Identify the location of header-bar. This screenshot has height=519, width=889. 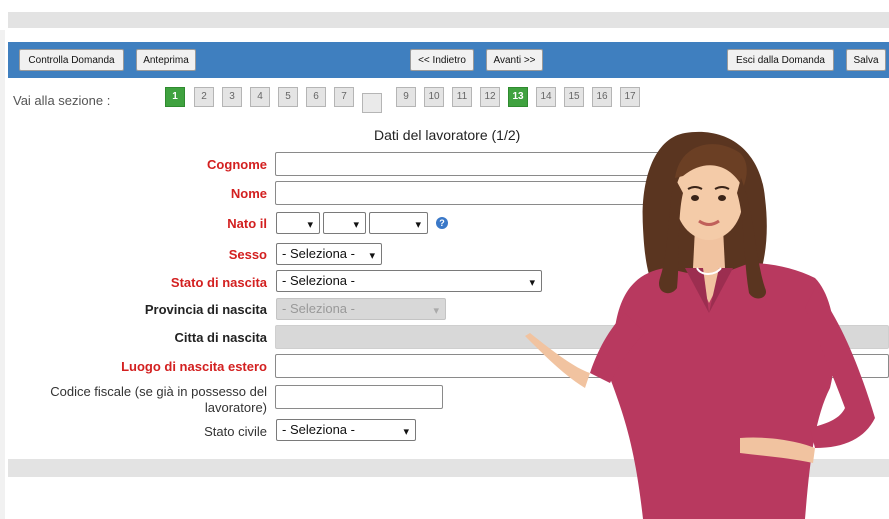
(448, 20).